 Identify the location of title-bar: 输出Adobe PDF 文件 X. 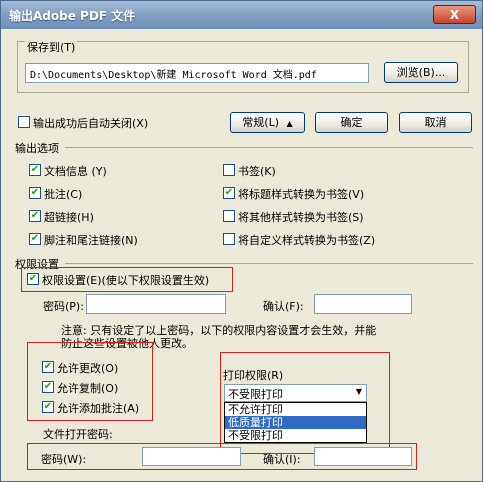
(241, 15).